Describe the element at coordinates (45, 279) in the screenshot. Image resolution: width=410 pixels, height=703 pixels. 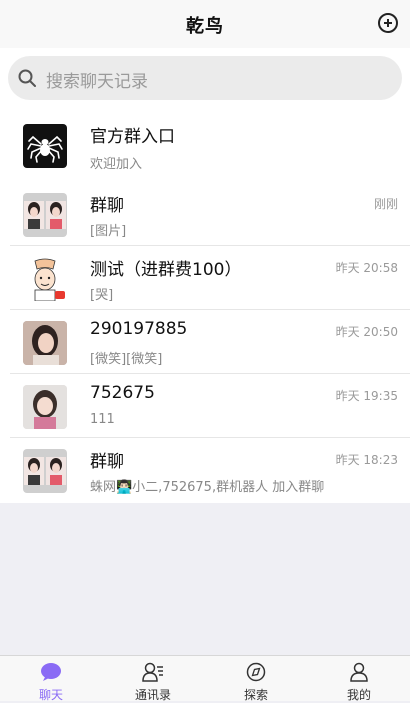
I see `cartoon-avatar` at that location.